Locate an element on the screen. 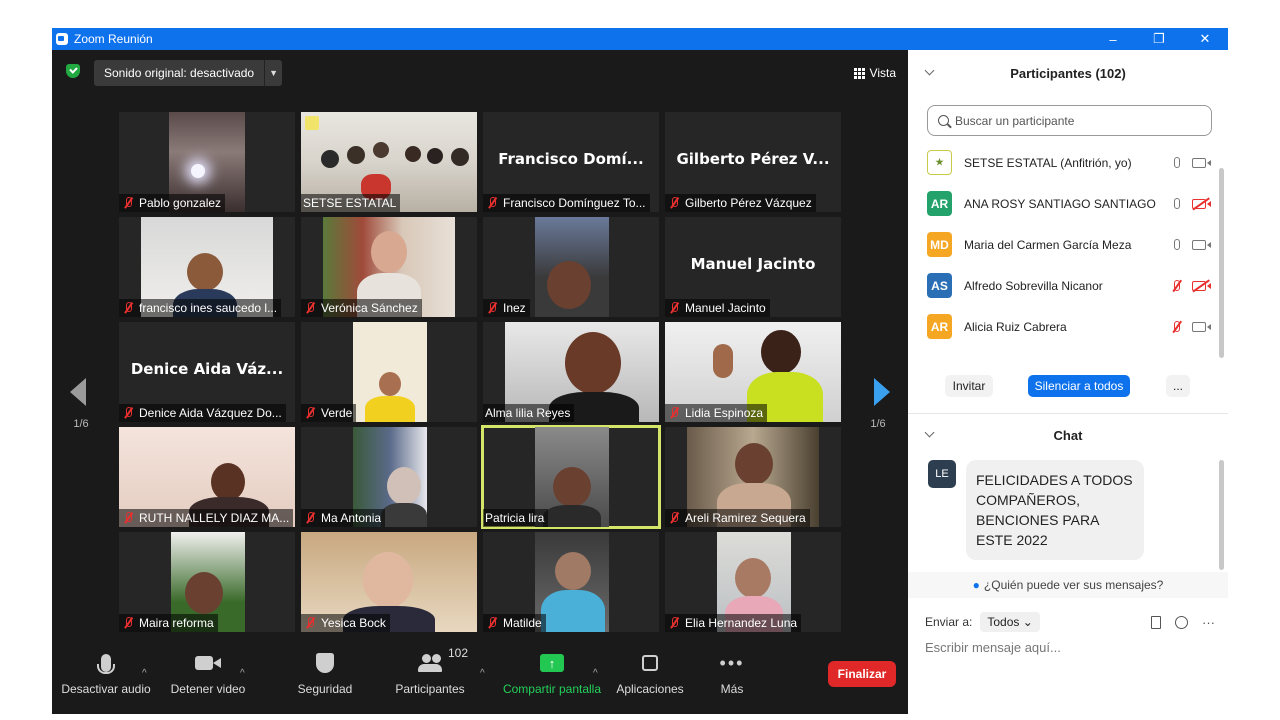 The width and height of the screenshot is (1280, 720). page-indicator-right: 1/6 is located at coordinates (878, 424).